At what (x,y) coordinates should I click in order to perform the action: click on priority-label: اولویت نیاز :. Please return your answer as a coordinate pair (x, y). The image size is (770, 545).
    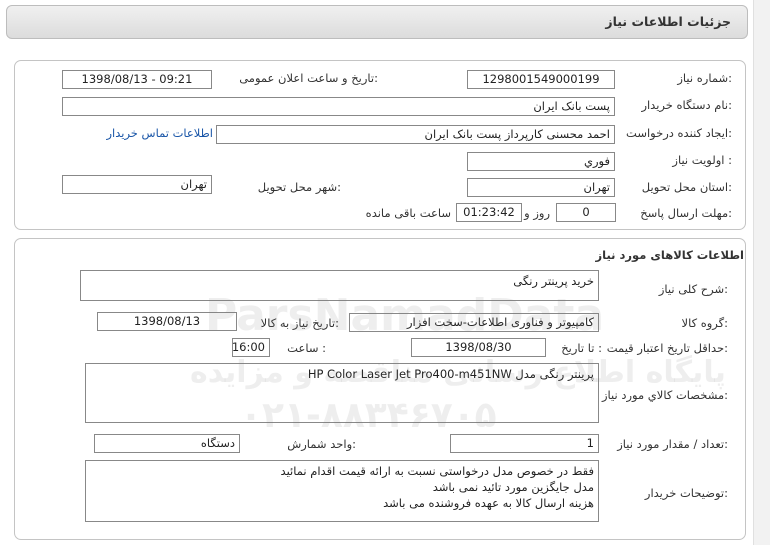
    Looking at the image, I should click on (702, 160).